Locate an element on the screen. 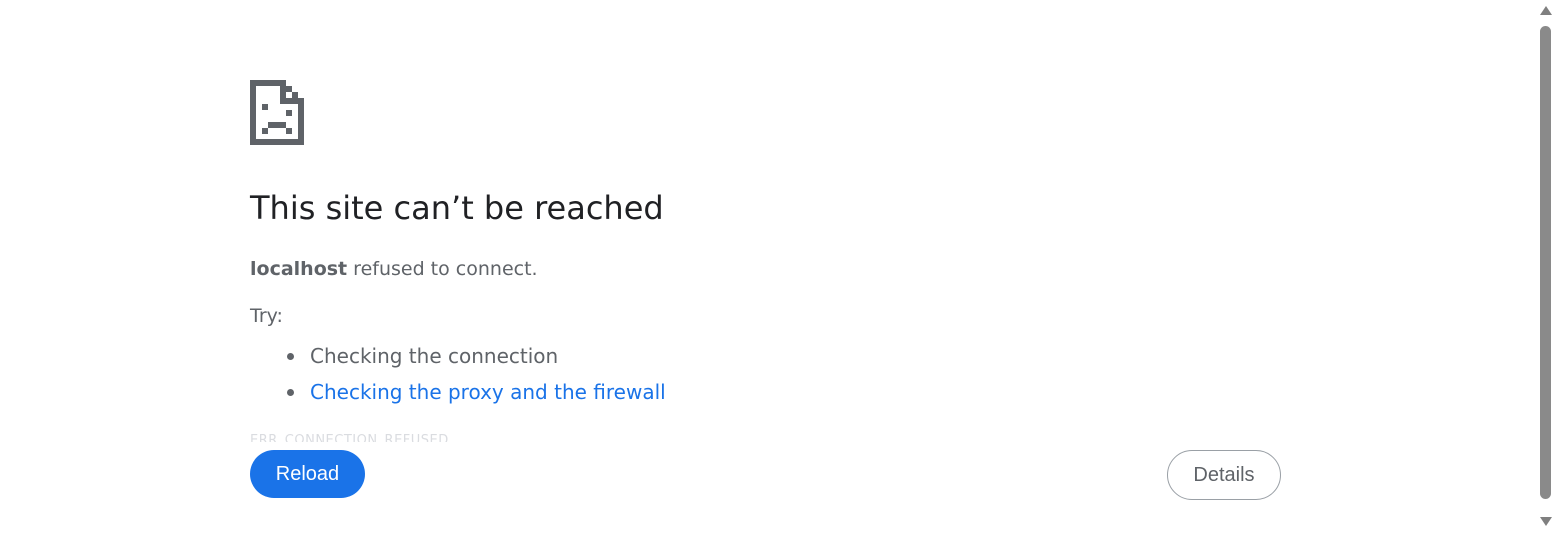 The image size is (1554, 533). error-message: refused to connect. is located at coordinates (442, 269).